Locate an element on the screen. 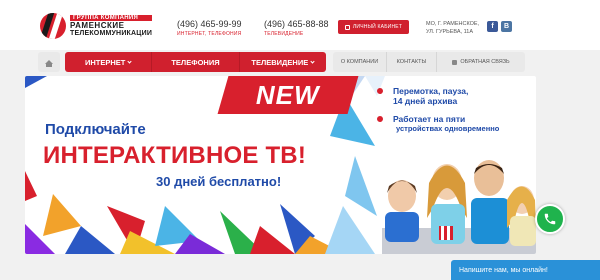  nav-item-internet: ИНТЕРНЕТ is located at coordinates (109, 62).